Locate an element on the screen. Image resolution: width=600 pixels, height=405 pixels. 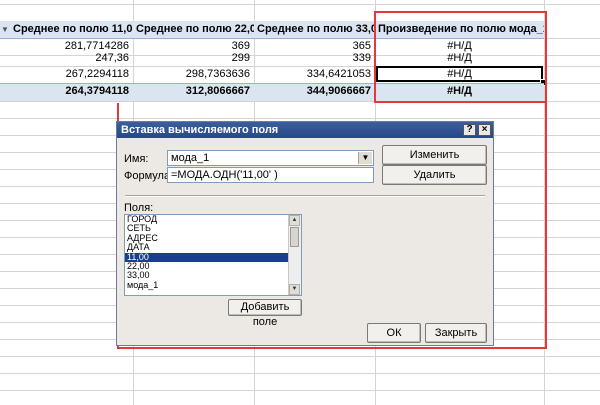
name-value: мода_1 is located at coordinates (190, 158).